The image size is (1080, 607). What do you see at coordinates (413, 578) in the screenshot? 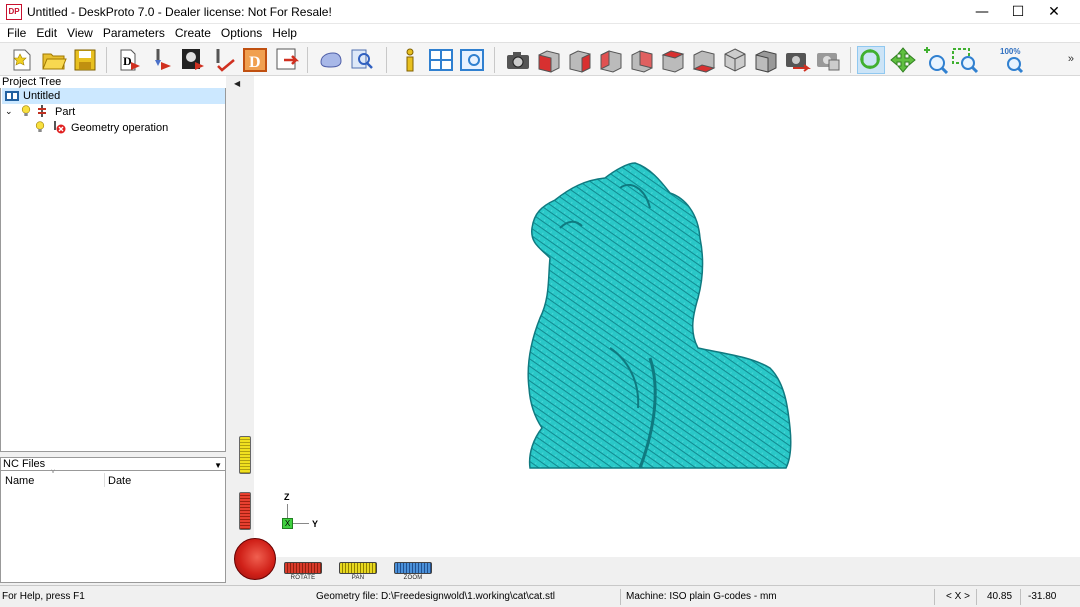
I see `zoom-slider-label: ZOOM` at bounding box center [413, 578].